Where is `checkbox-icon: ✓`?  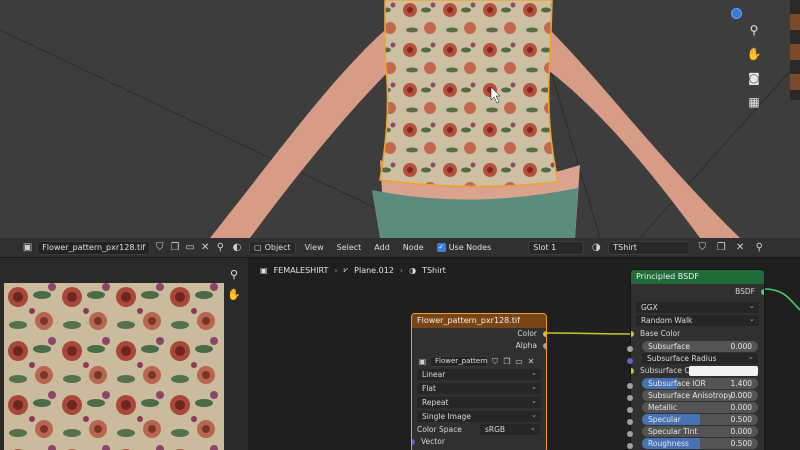 checkbox-icon: ✓ is located at coordinates (441, 247).